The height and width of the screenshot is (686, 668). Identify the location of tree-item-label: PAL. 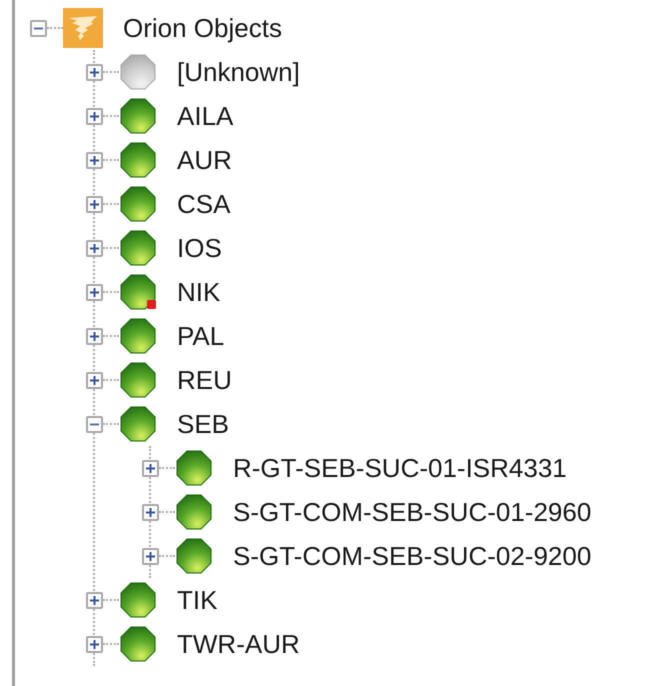
(200, 336).